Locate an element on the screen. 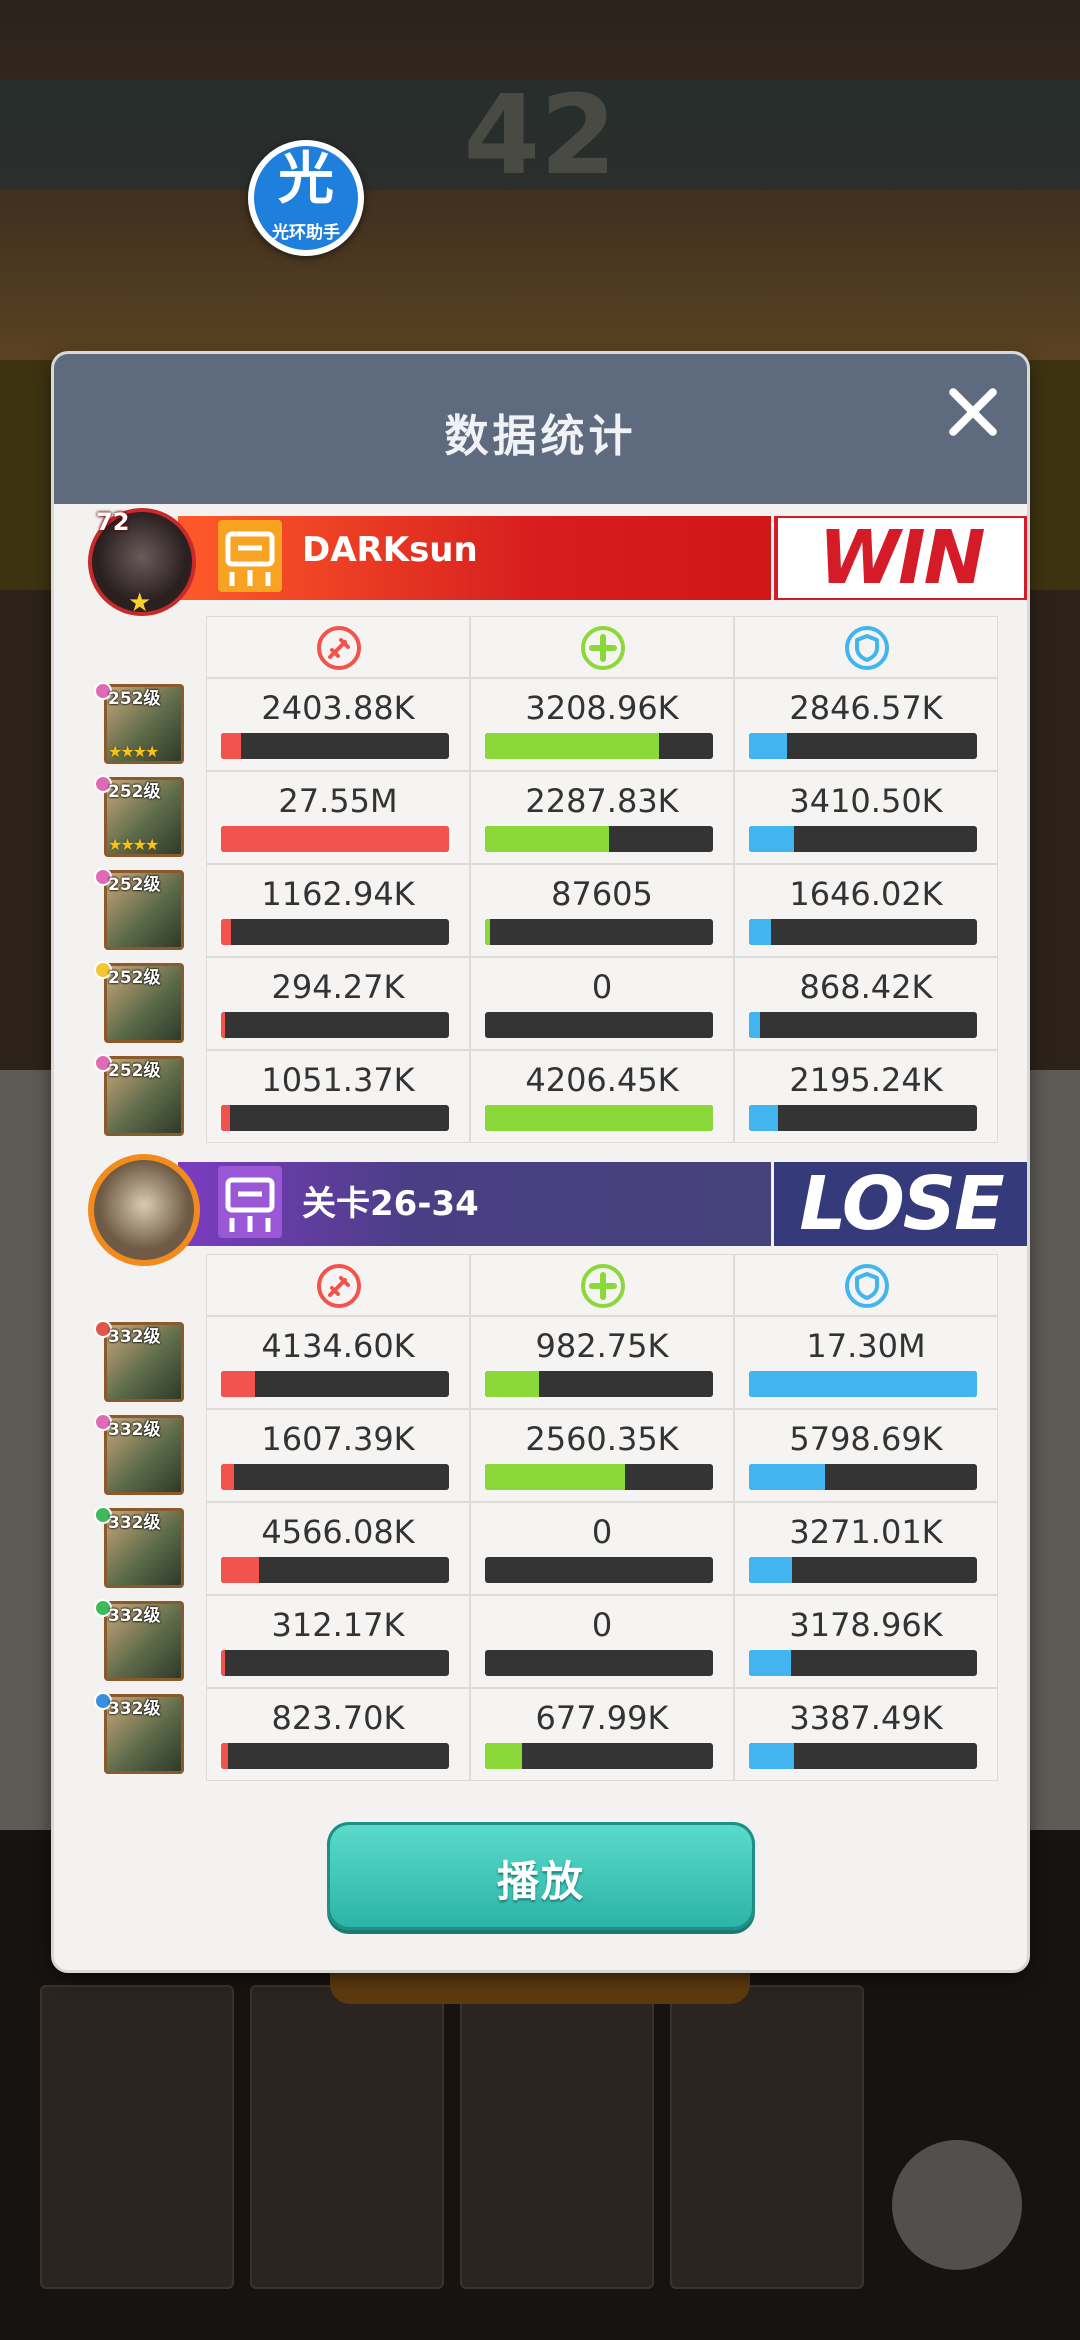  result-text: WIN is located at coordinates (901, 558).